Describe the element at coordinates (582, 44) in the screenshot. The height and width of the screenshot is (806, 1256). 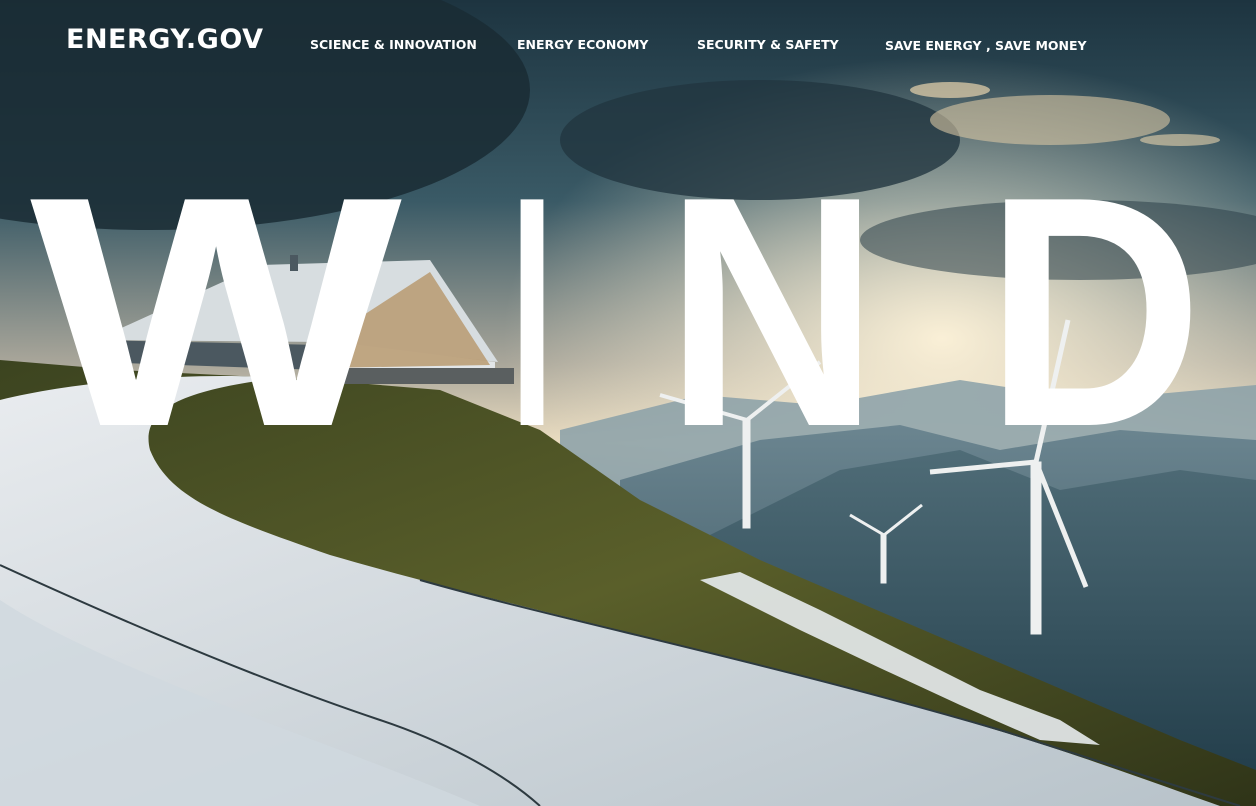
I see `nav-item-energy-economy: ENERGY ECONOMY` at that location.